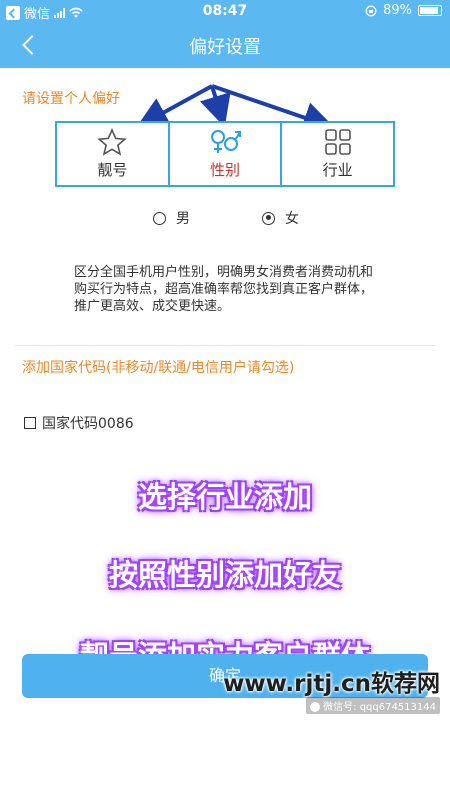 Image resolution: width=450 pixels, height=798 pixels. What do you see at coordinates (292, 219) in the screenshot?
I see `radio-female-label: 女` at bounding box center [292, 219].